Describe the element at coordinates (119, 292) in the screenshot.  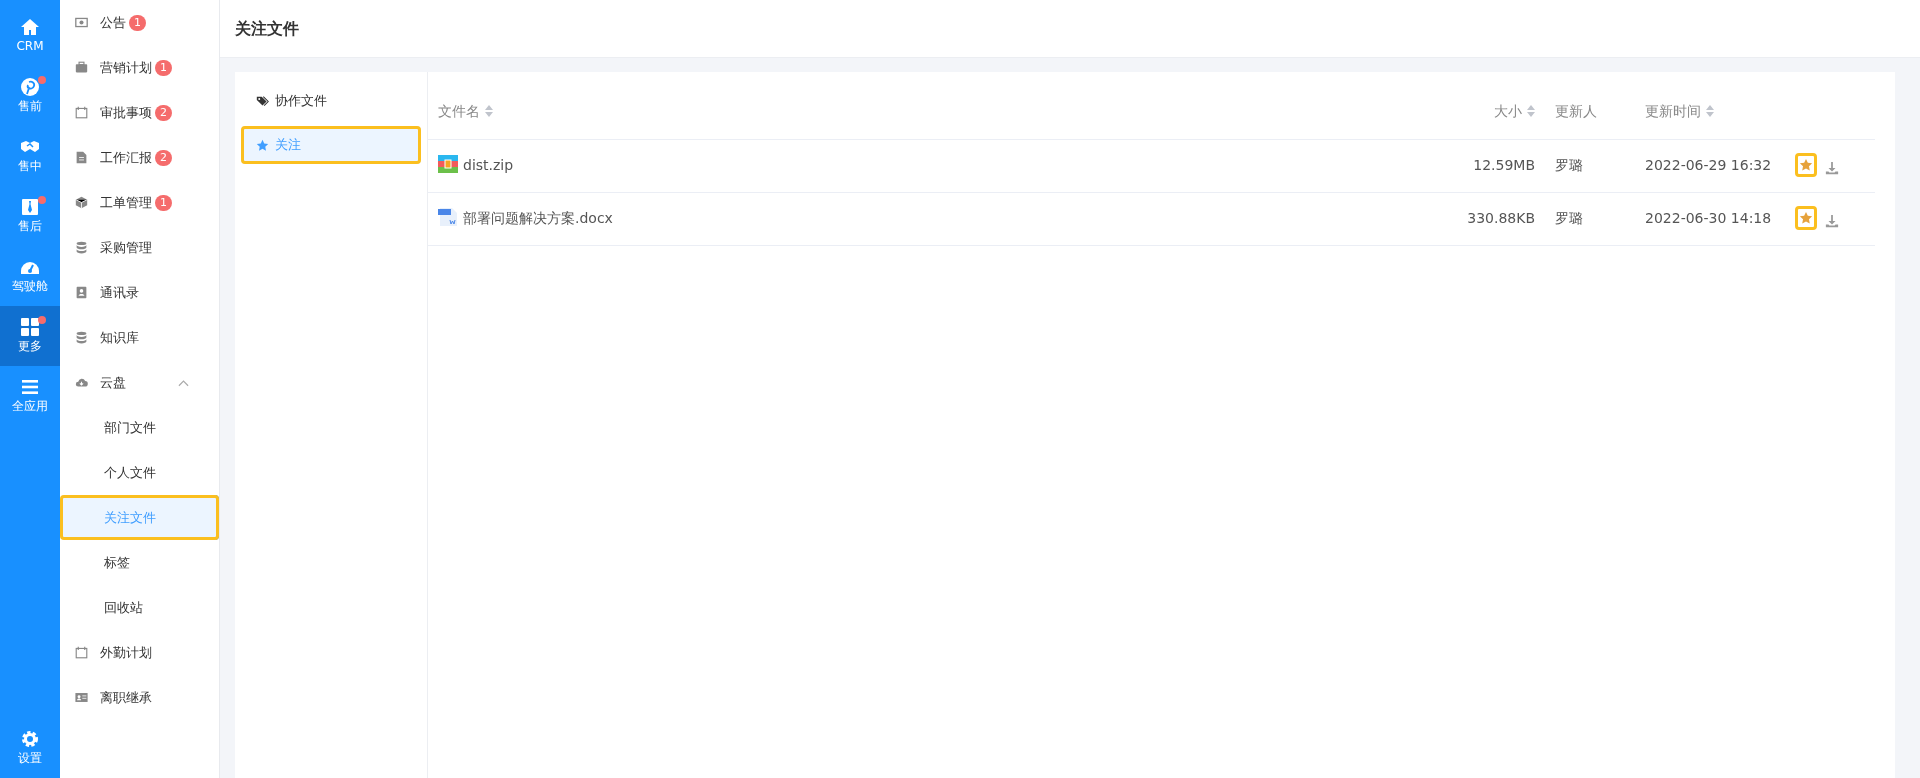
I see `sidebar-item-label: 通讯录` at that location.